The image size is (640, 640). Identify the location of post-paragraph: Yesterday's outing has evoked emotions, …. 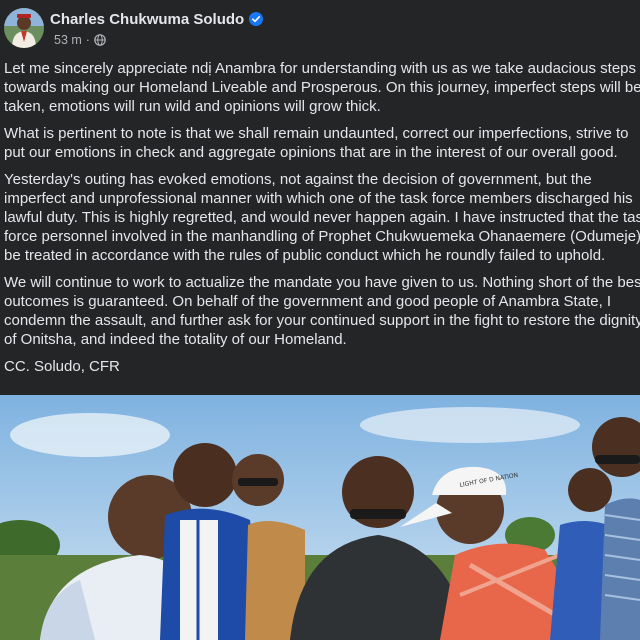
(322, 217).